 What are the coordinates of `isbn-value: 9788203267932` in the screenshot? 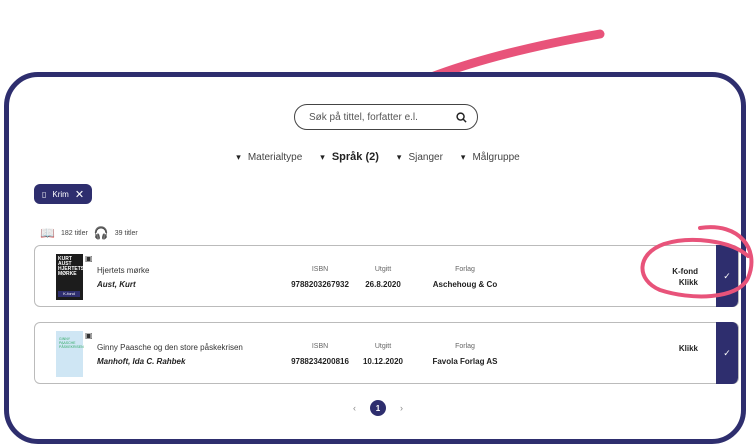 It's located at (320, 284).